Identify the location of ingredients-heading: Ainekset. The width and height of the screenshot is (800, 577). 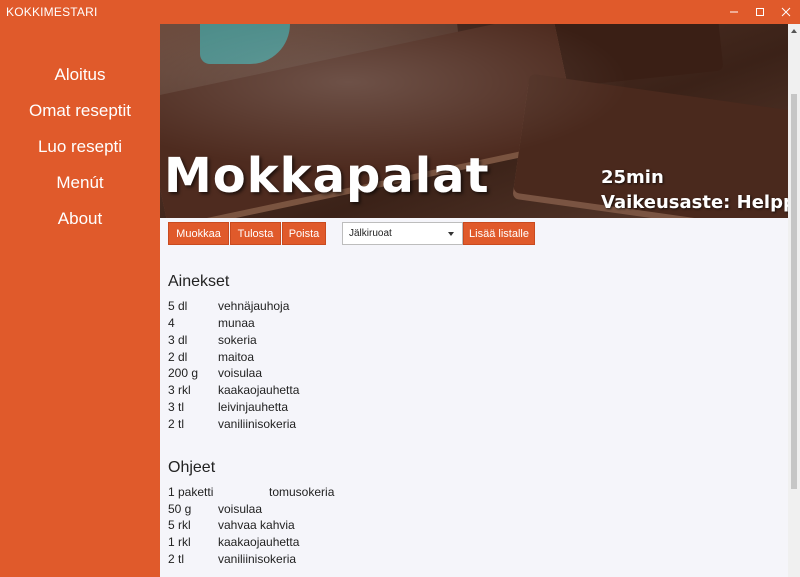
(199, 281).